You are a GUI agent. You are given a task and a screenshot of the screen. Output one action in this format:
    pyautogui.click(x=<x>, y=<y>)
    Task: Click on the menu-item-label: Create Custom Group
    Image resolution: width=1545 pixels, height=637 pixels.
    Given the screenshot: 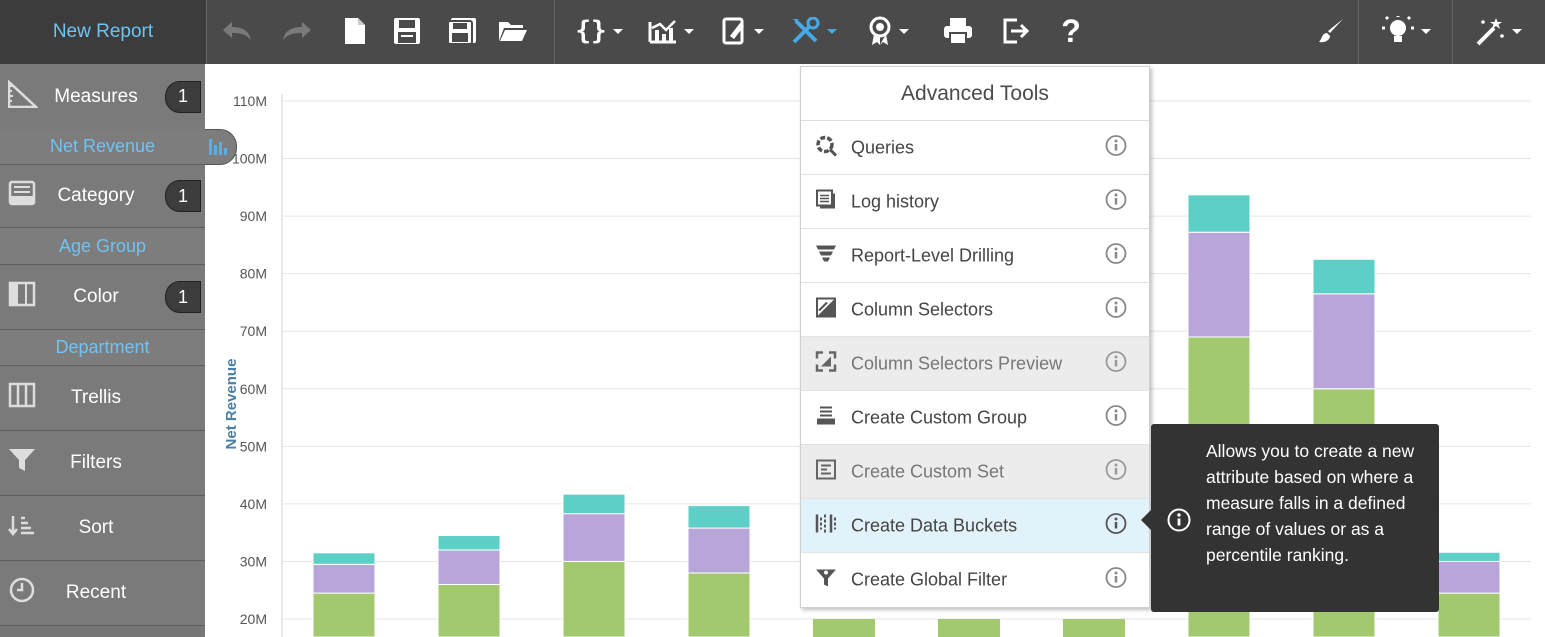 What is the action you would take?
    pyautogui.click(x=939, y=417)
    